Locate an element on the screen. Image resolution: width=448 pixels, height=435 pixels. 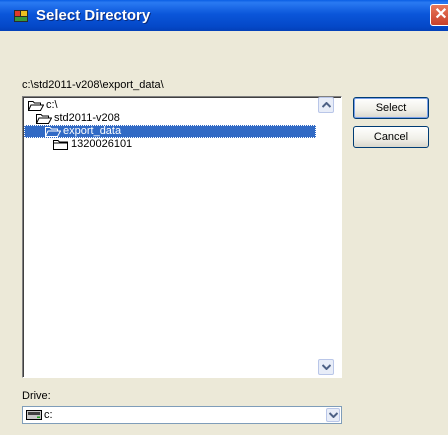
drive-select: c: is located at coordinates (182, 415).